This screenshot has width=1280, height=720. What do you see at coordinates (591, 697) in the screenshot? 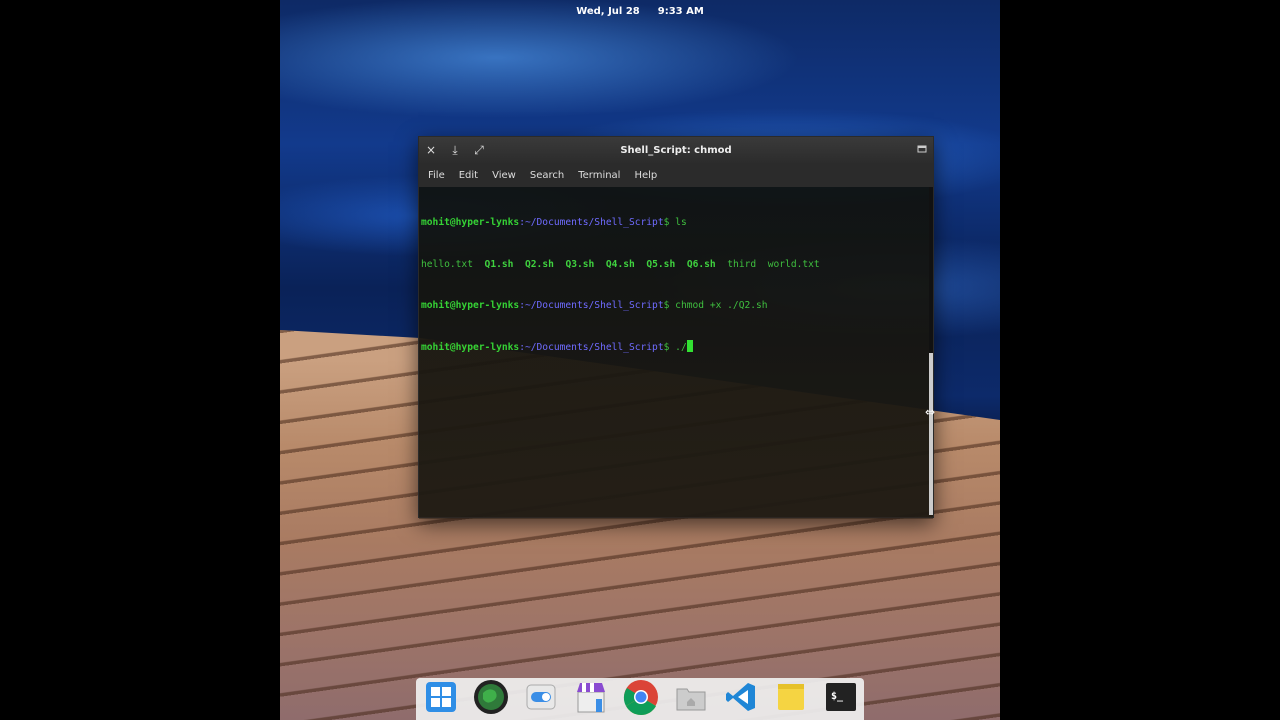
I see `app-center-icon` at bounding box center [591, 697].